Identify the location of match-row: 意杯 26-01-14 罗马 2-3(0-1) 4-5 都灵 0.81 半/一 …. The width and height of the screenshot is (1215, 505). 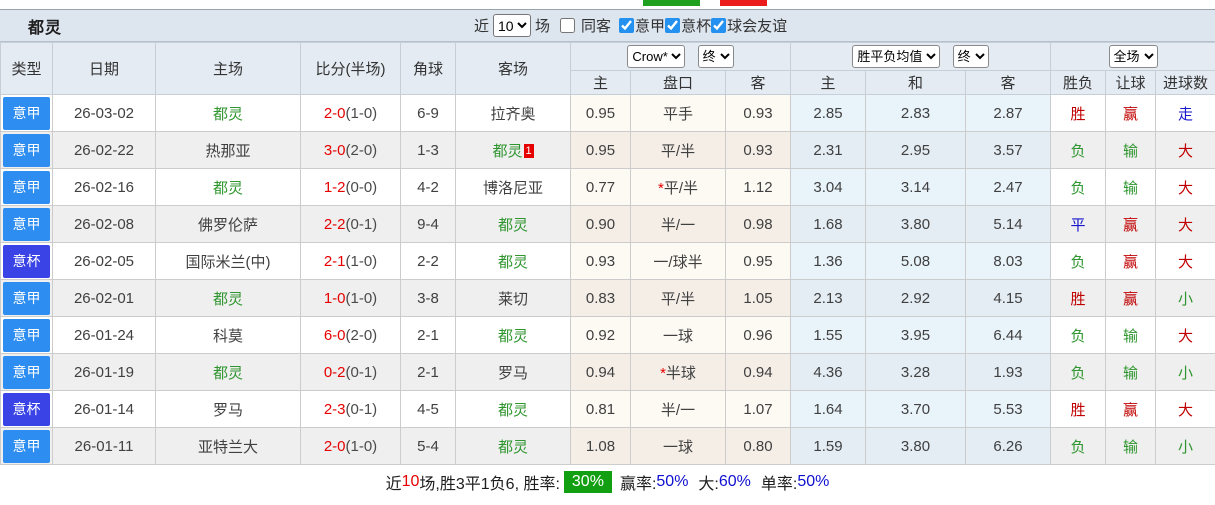
(607, 409).